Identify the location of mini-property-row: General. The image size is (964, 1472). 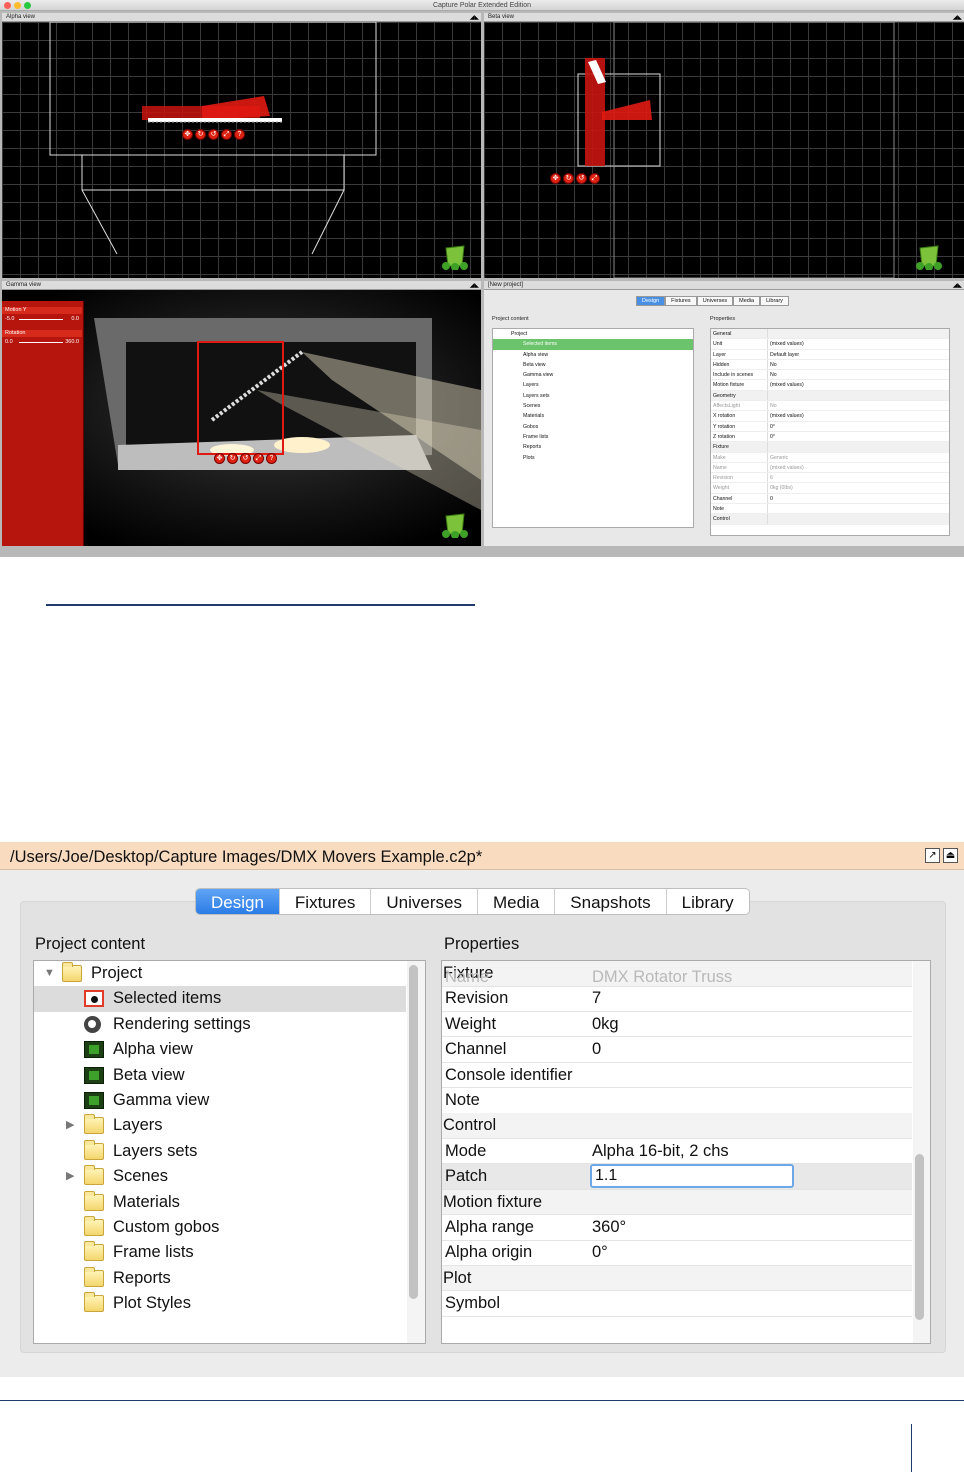
(830, 334).